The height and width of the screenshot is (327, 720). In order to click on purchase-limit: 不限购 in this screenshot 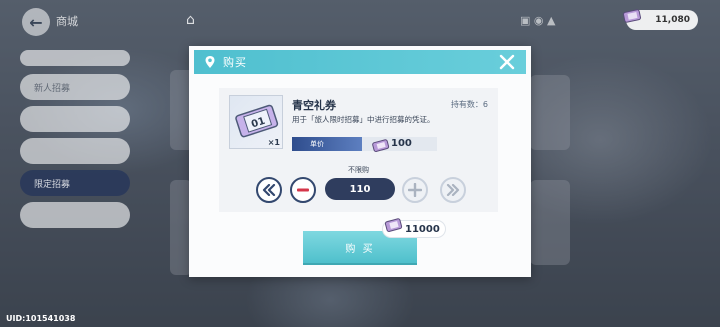, I will do `click(358, 170)`.